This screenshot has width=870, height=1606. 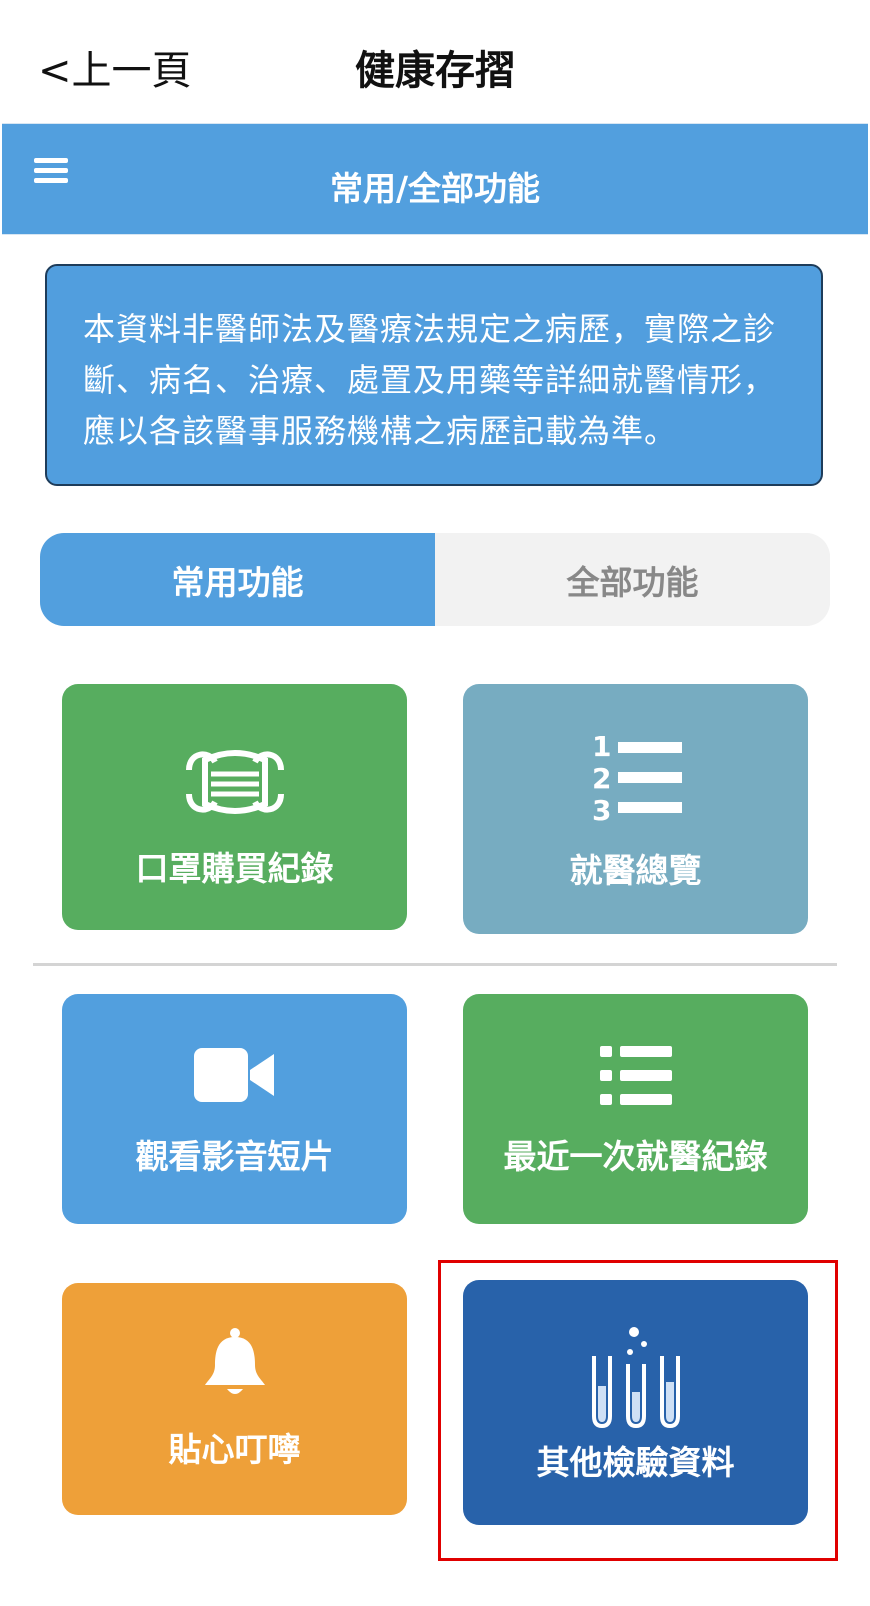 I want to click on page-title: 健康存摺, so click(x=435, y=71).